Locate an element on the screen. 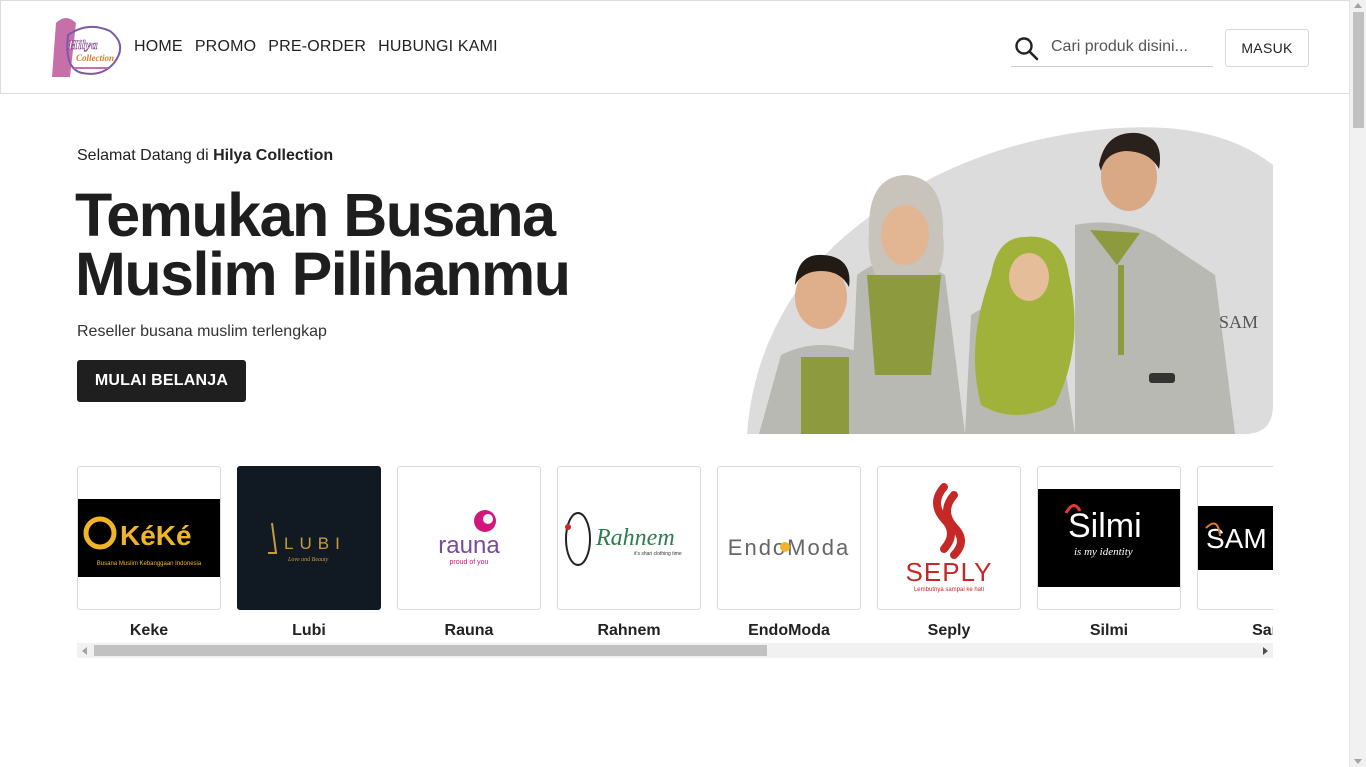 The width and height of the screenshot is (1366, 767). brand-logo-seply: SEPLY Lembutnya sampai ke hati is located at coordinates (949, 538).